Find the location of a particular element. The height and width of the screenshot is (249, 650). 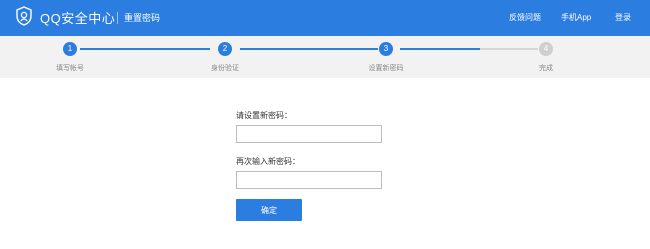

new-password-input is located at coordinates (309, 134).